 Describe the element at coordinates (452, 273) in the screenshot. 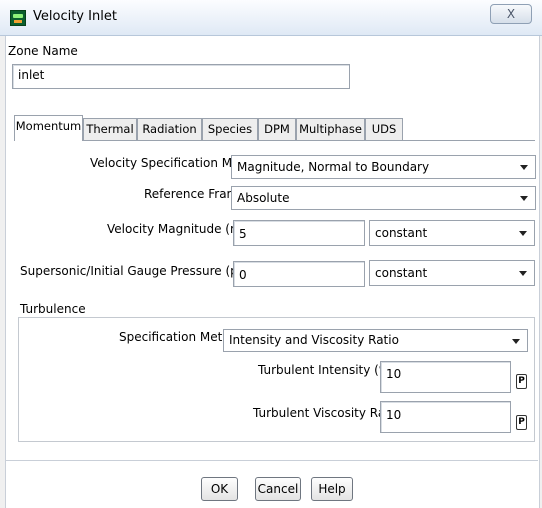

I see `gauge-pressure-profile-select: constant` at that location.